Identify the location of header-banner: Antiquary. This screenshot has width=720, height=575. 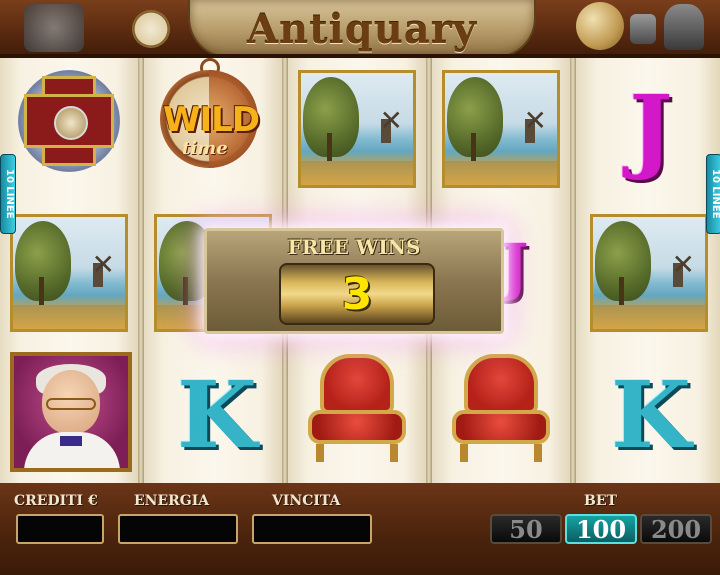
(360, 29).